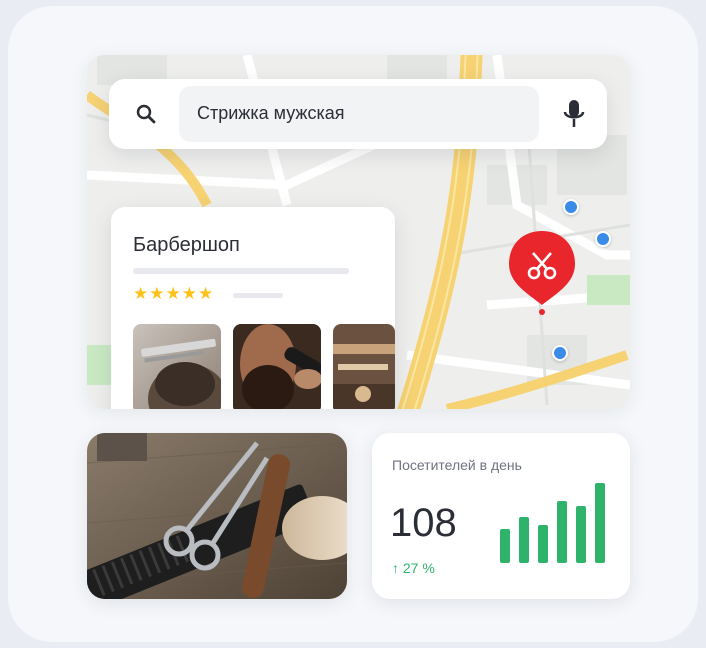 Image resolution: width=706 pixels, height=648 pixels. Describe the element at coordinates (457, 465) in the screenshot. I see `visitors-label: Посетителей в день` at that location.